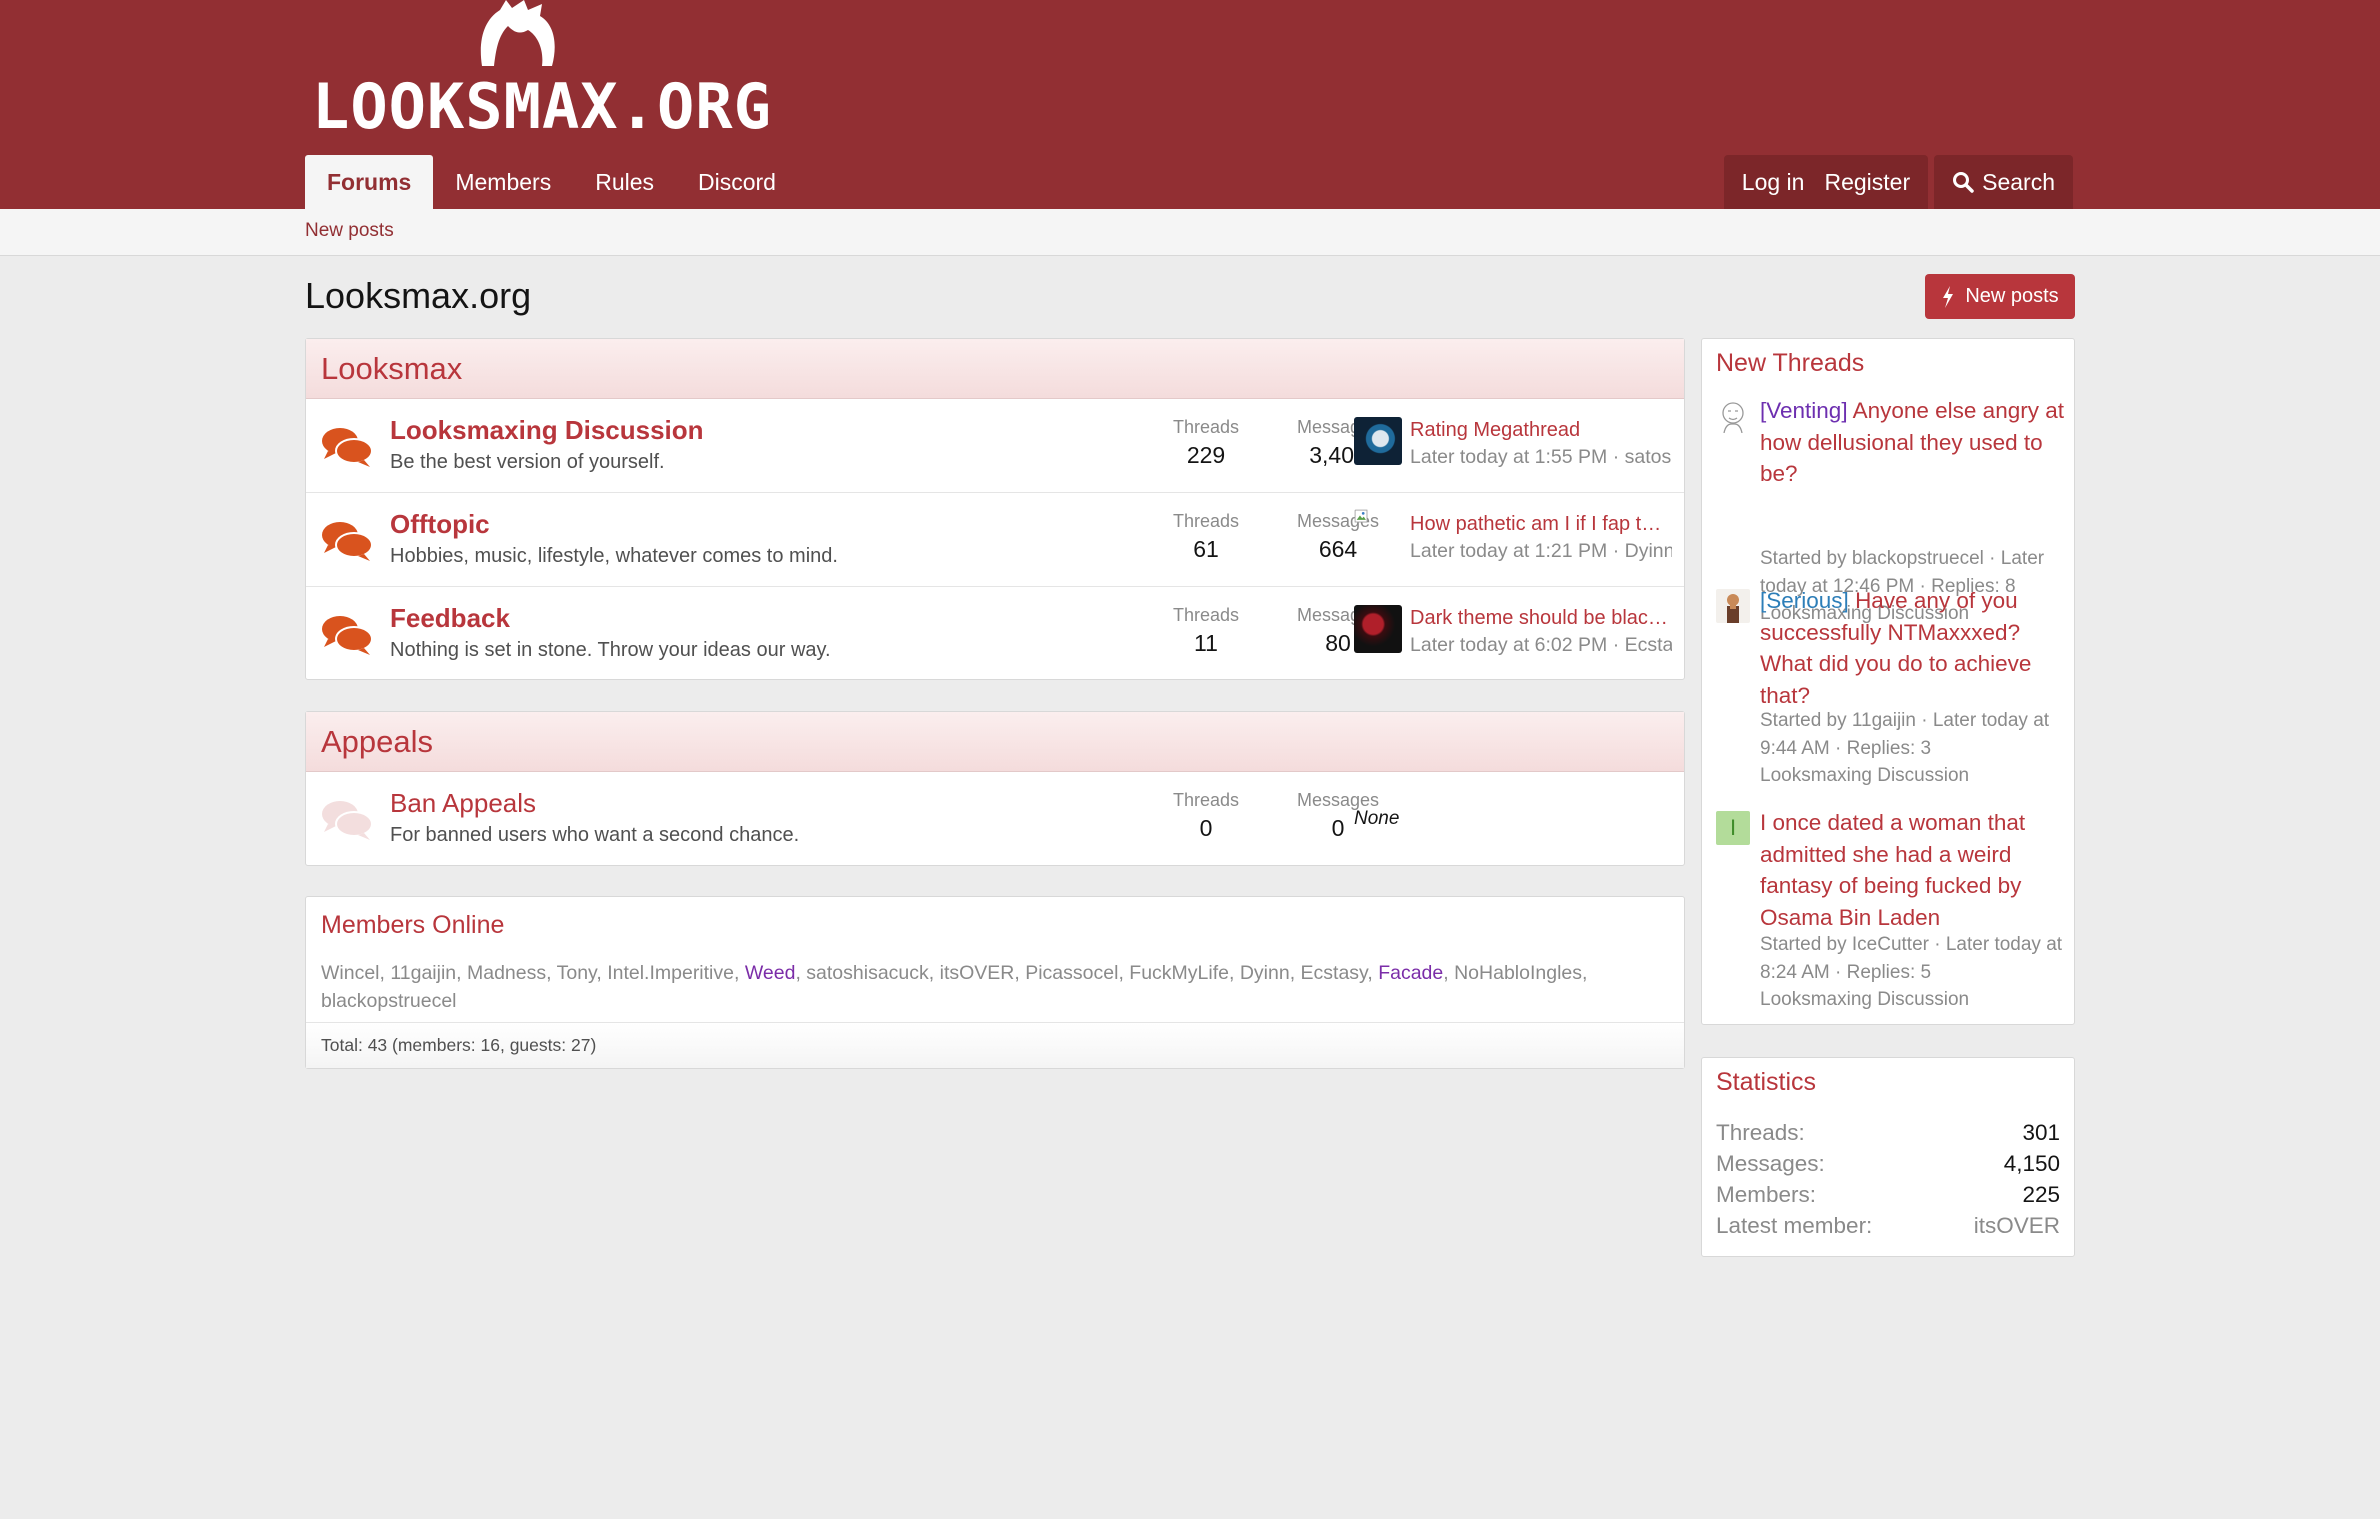 This screenshot has height=1519, width=2380. I want to click on forum-title: Offtopic, so click(440, 524).